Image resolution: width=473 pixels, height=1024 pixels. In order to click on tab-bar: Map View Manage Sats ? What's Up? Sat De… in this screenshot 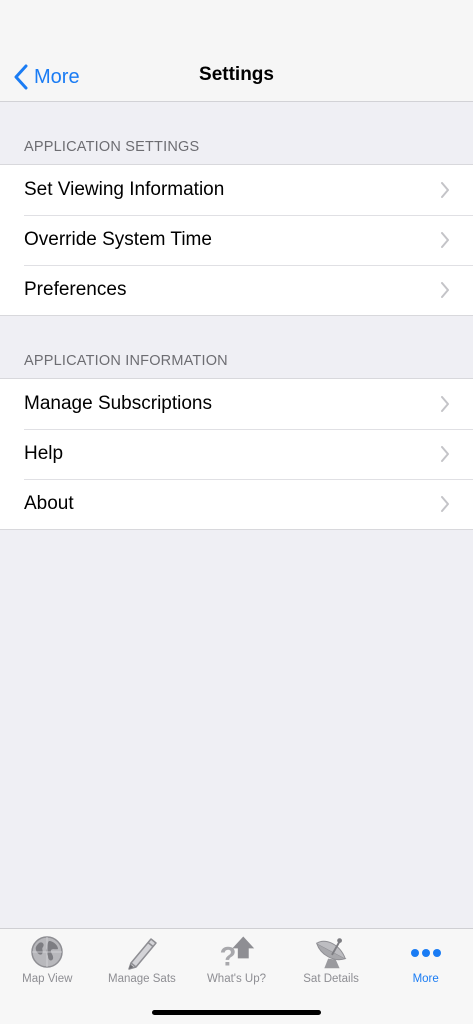, I will do `click(236, 976)`.